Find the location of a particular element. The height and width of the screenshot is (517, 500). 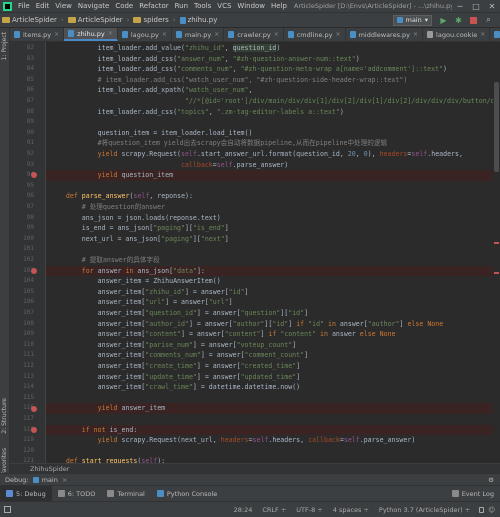

tool-window-5-debug: 5: Debug is located at coordinates (26, 493).